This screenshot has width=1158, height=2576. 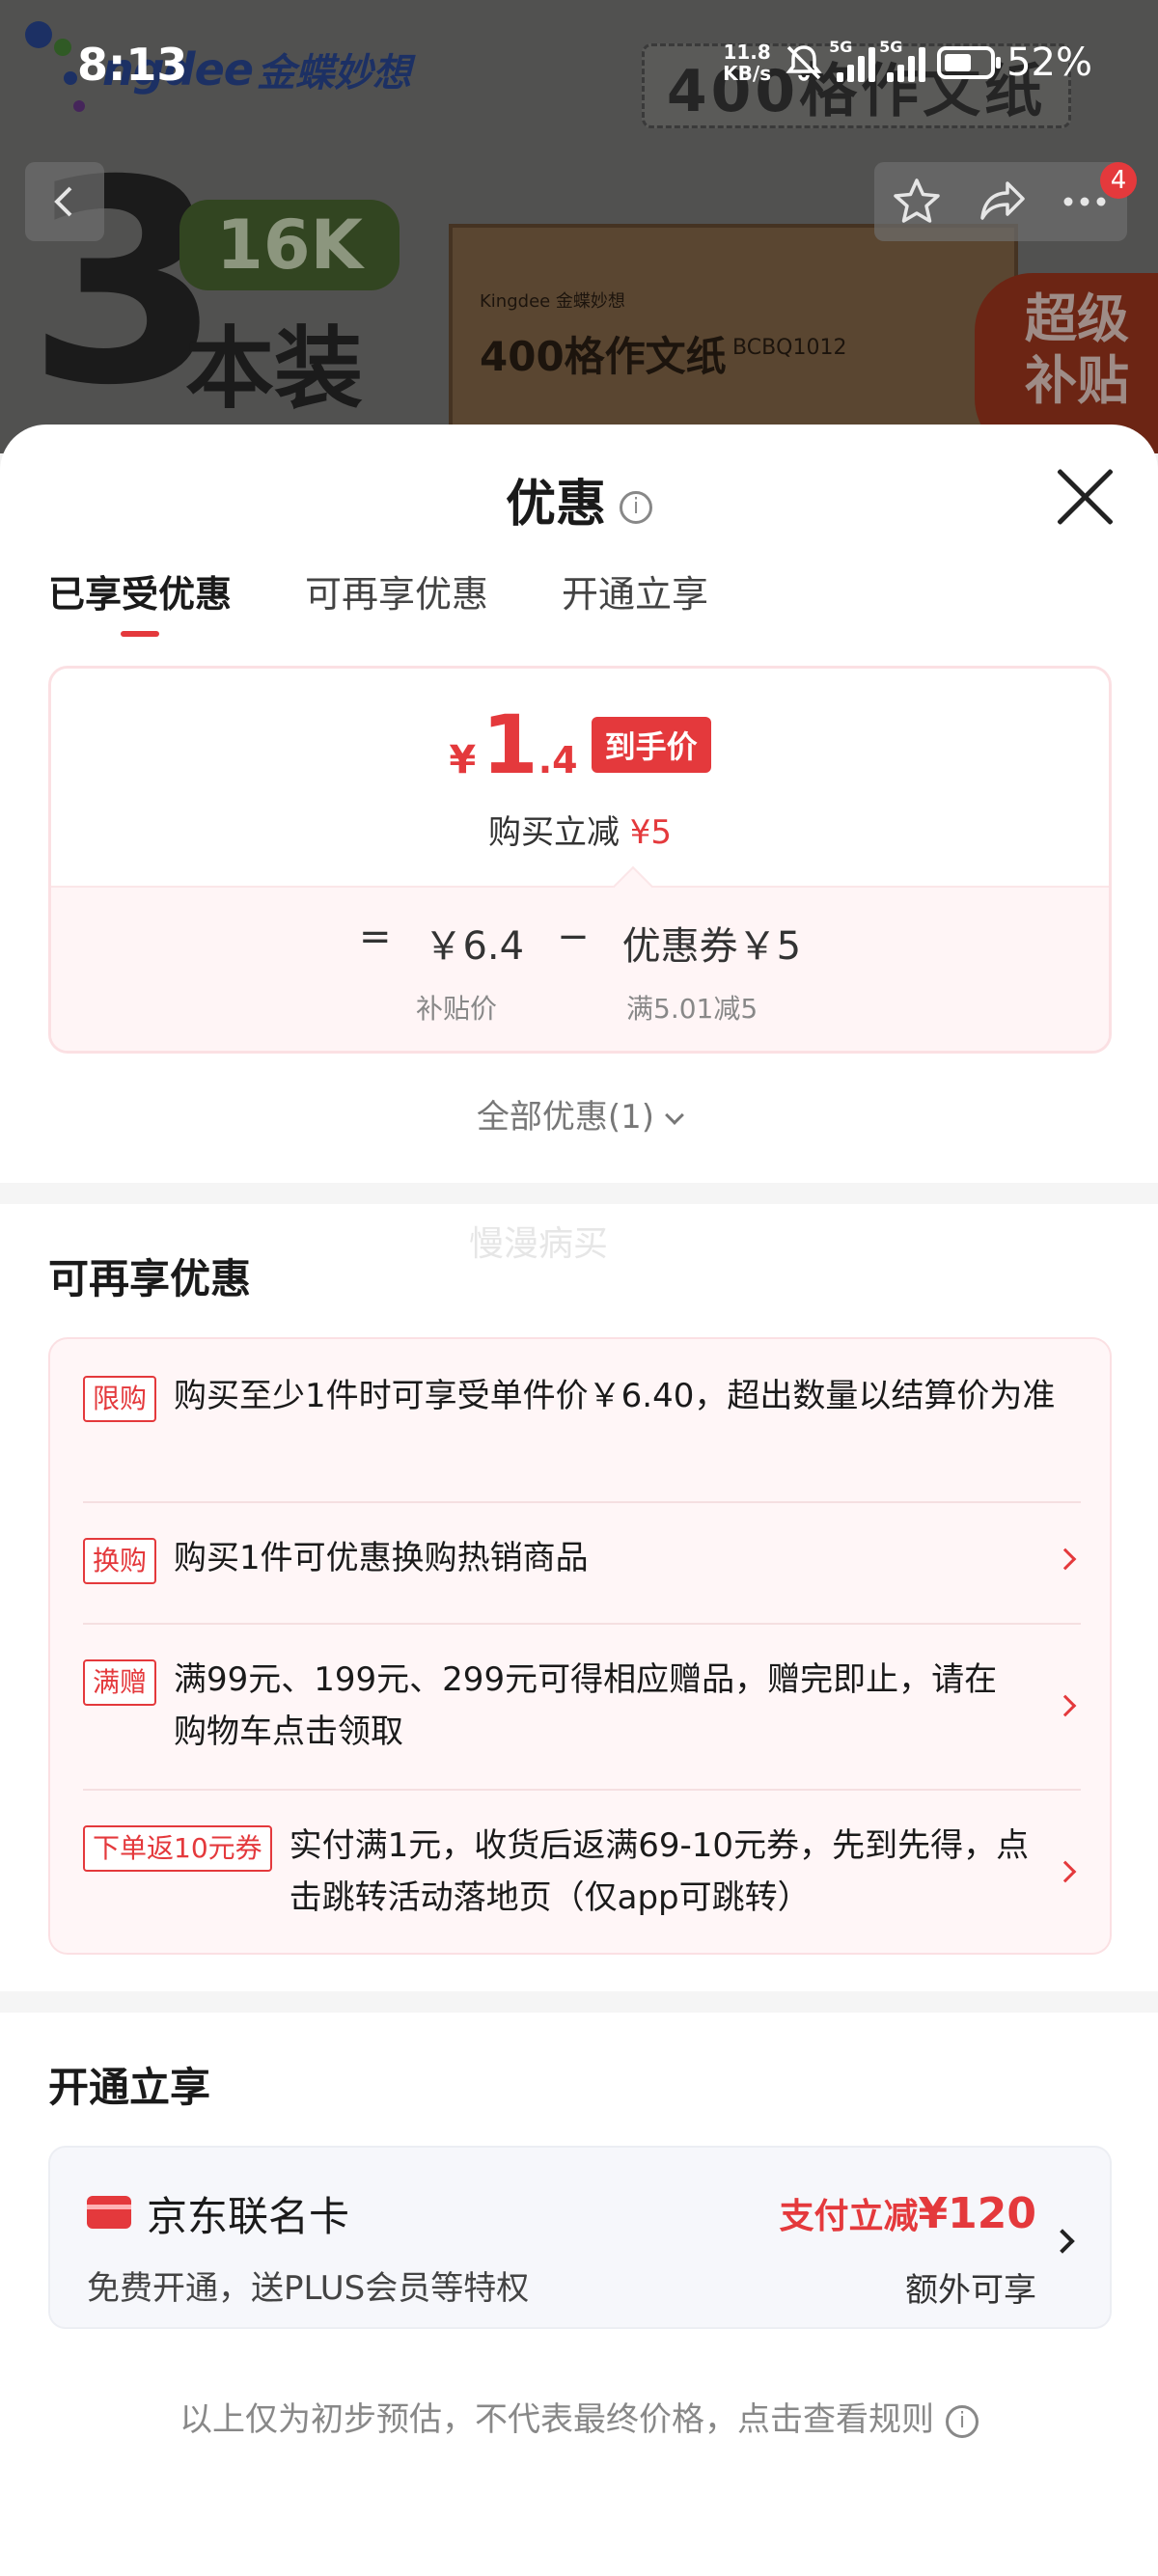 What do you see at coordinates (474, 947) in the screenshot?
I see `formula-base-price: ￥6.4` at bounding box center [474, 947].